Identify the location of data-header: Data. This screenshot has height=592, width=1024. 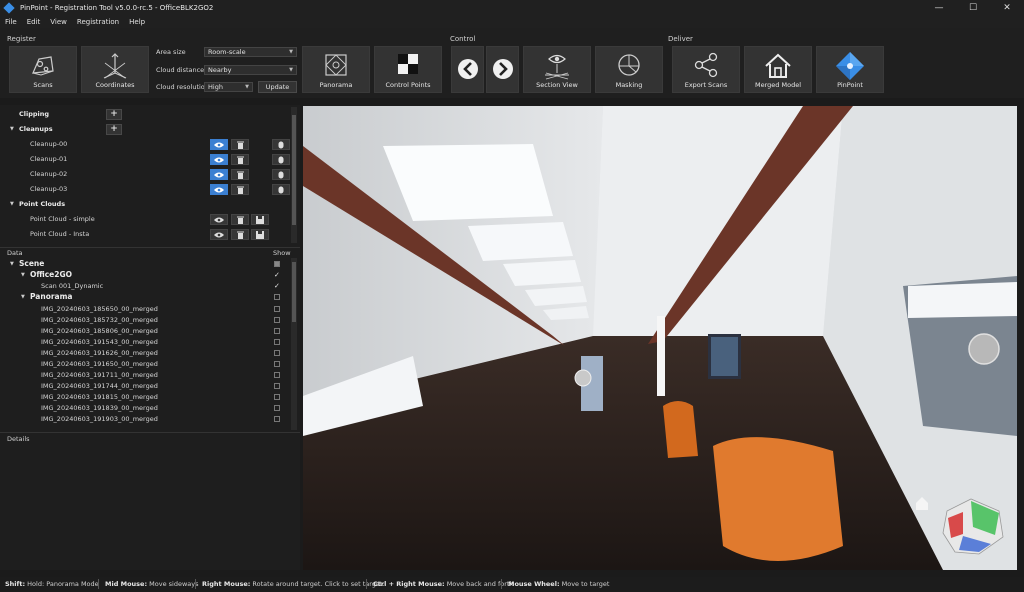
(15, 253).